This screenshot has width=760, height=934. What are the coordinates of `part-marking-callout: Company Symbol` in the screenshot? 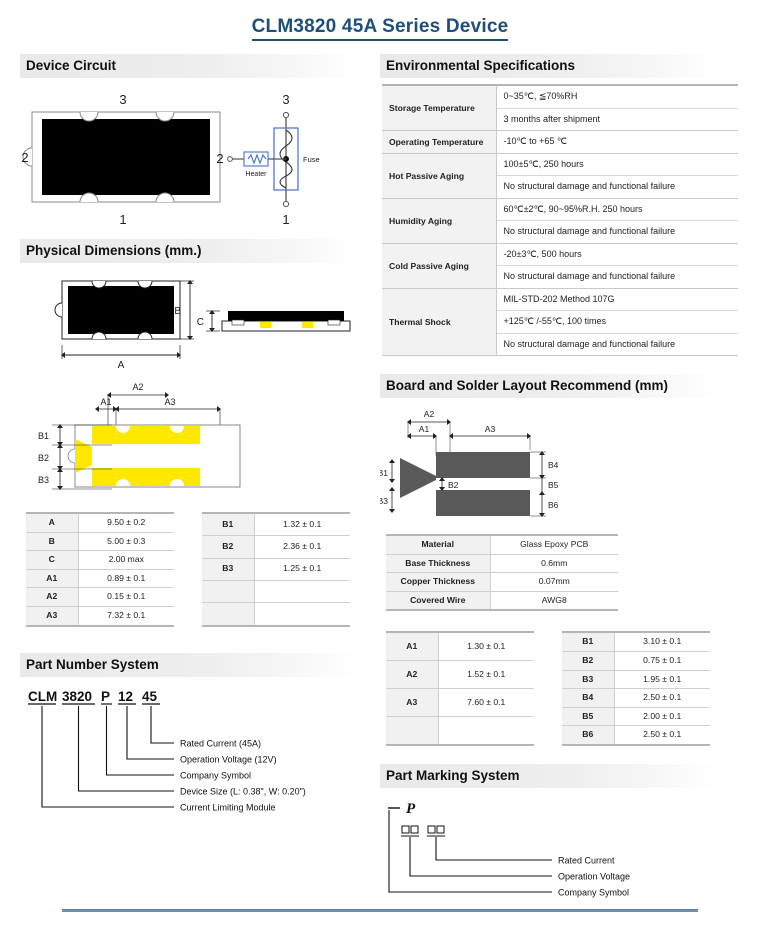 It's located at (593, 892).